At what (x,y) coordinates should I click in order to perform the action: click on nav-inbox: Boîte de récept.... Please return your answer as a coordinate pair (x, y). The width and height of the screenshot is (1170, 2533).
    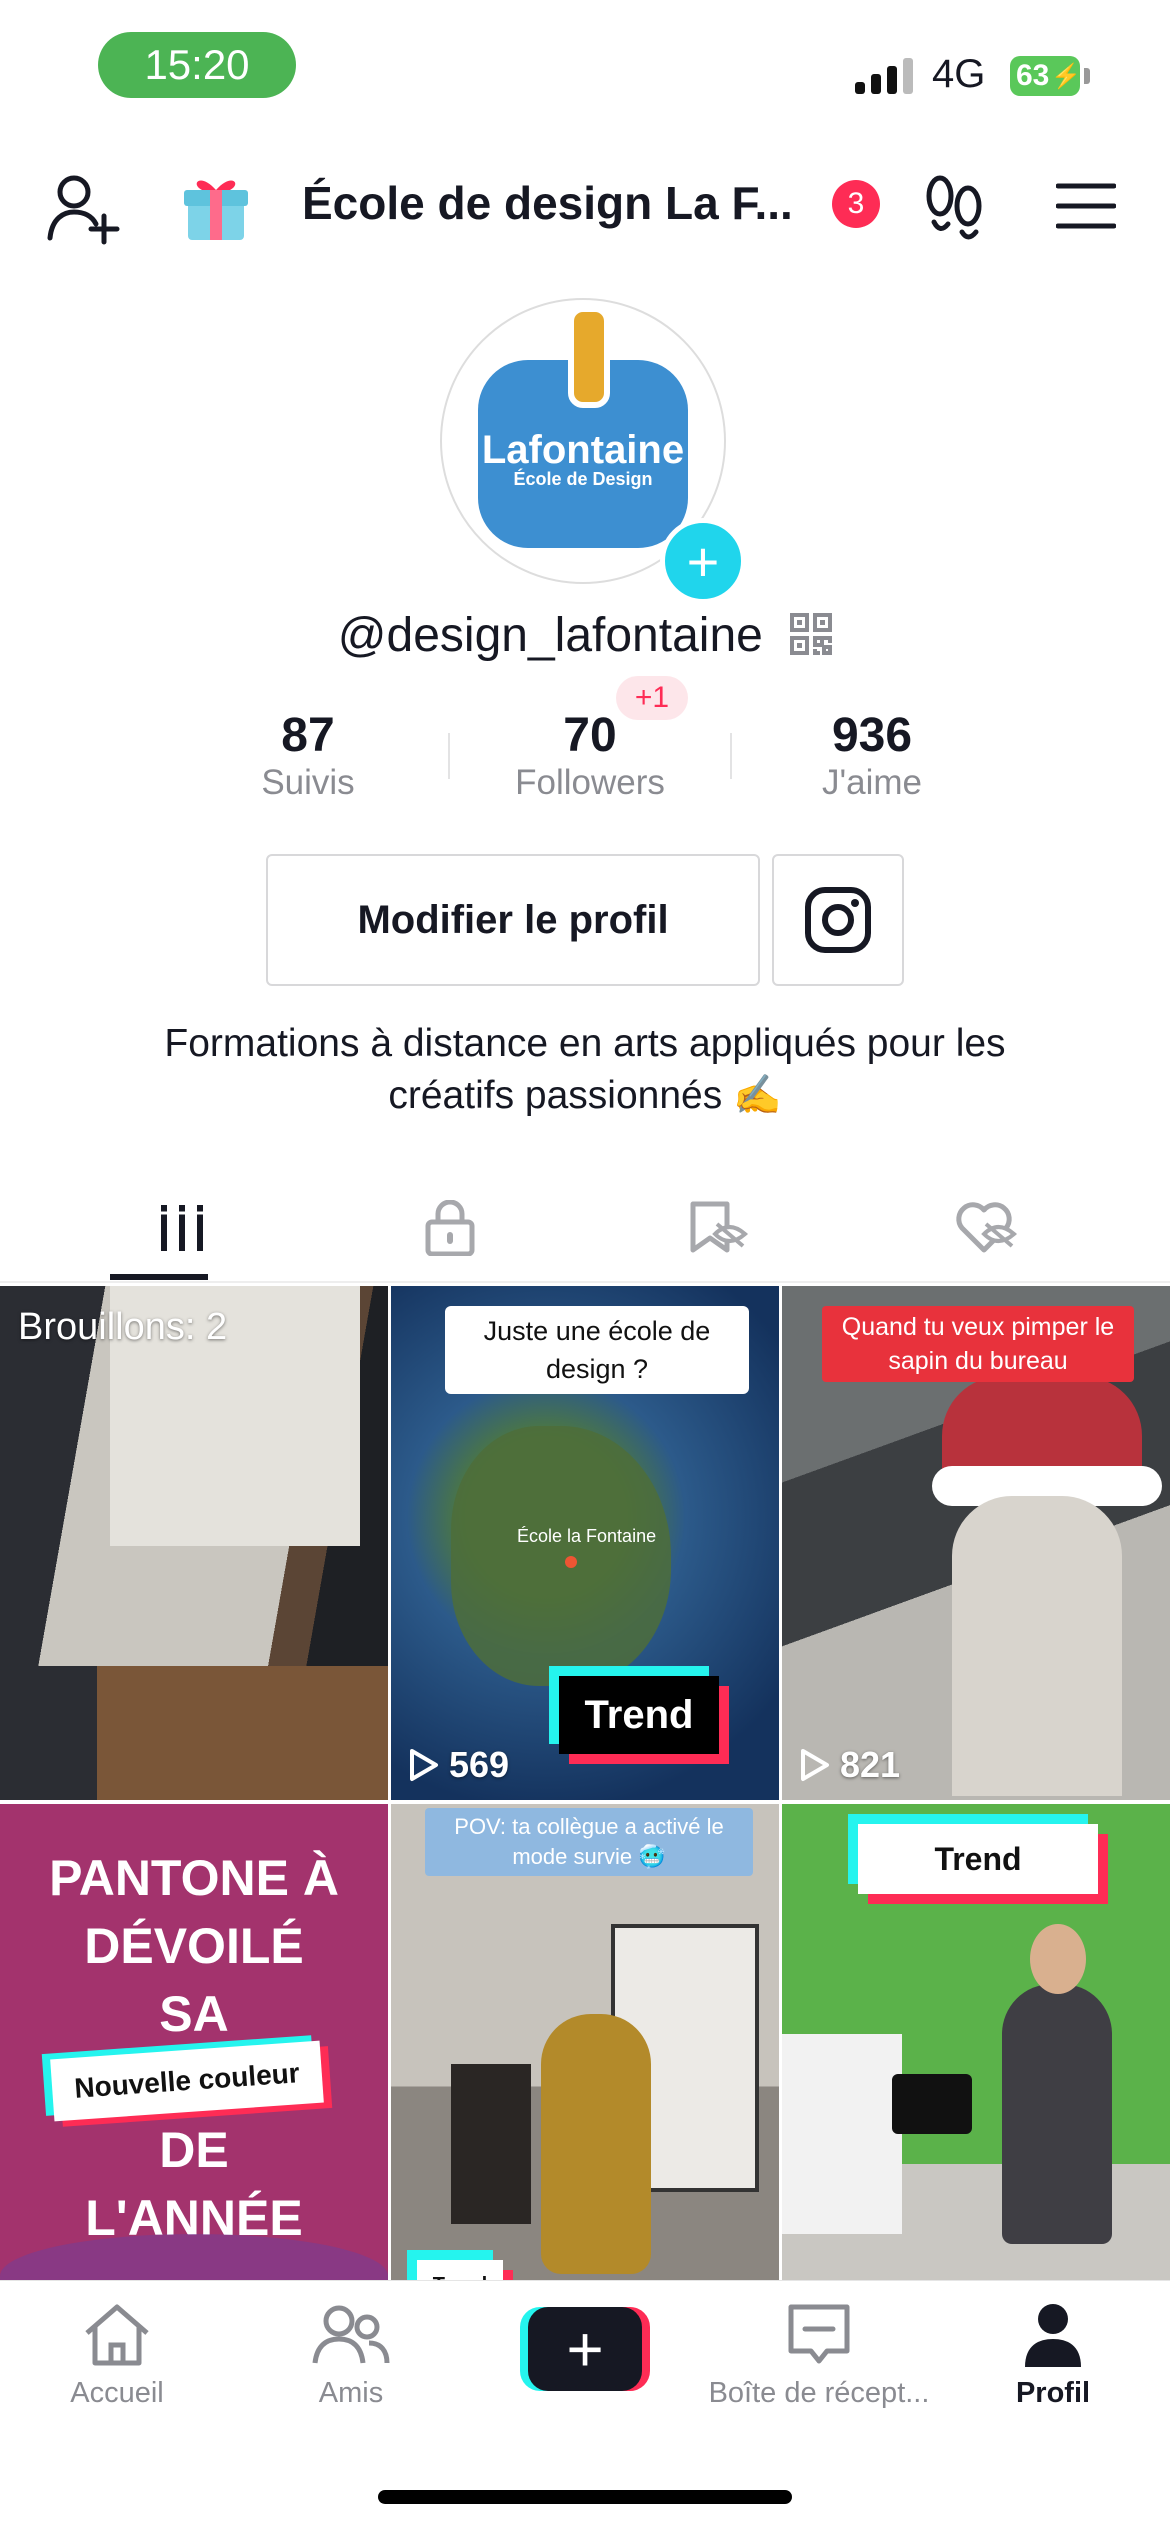
    Looking at the image, I should click on (819, 2355).